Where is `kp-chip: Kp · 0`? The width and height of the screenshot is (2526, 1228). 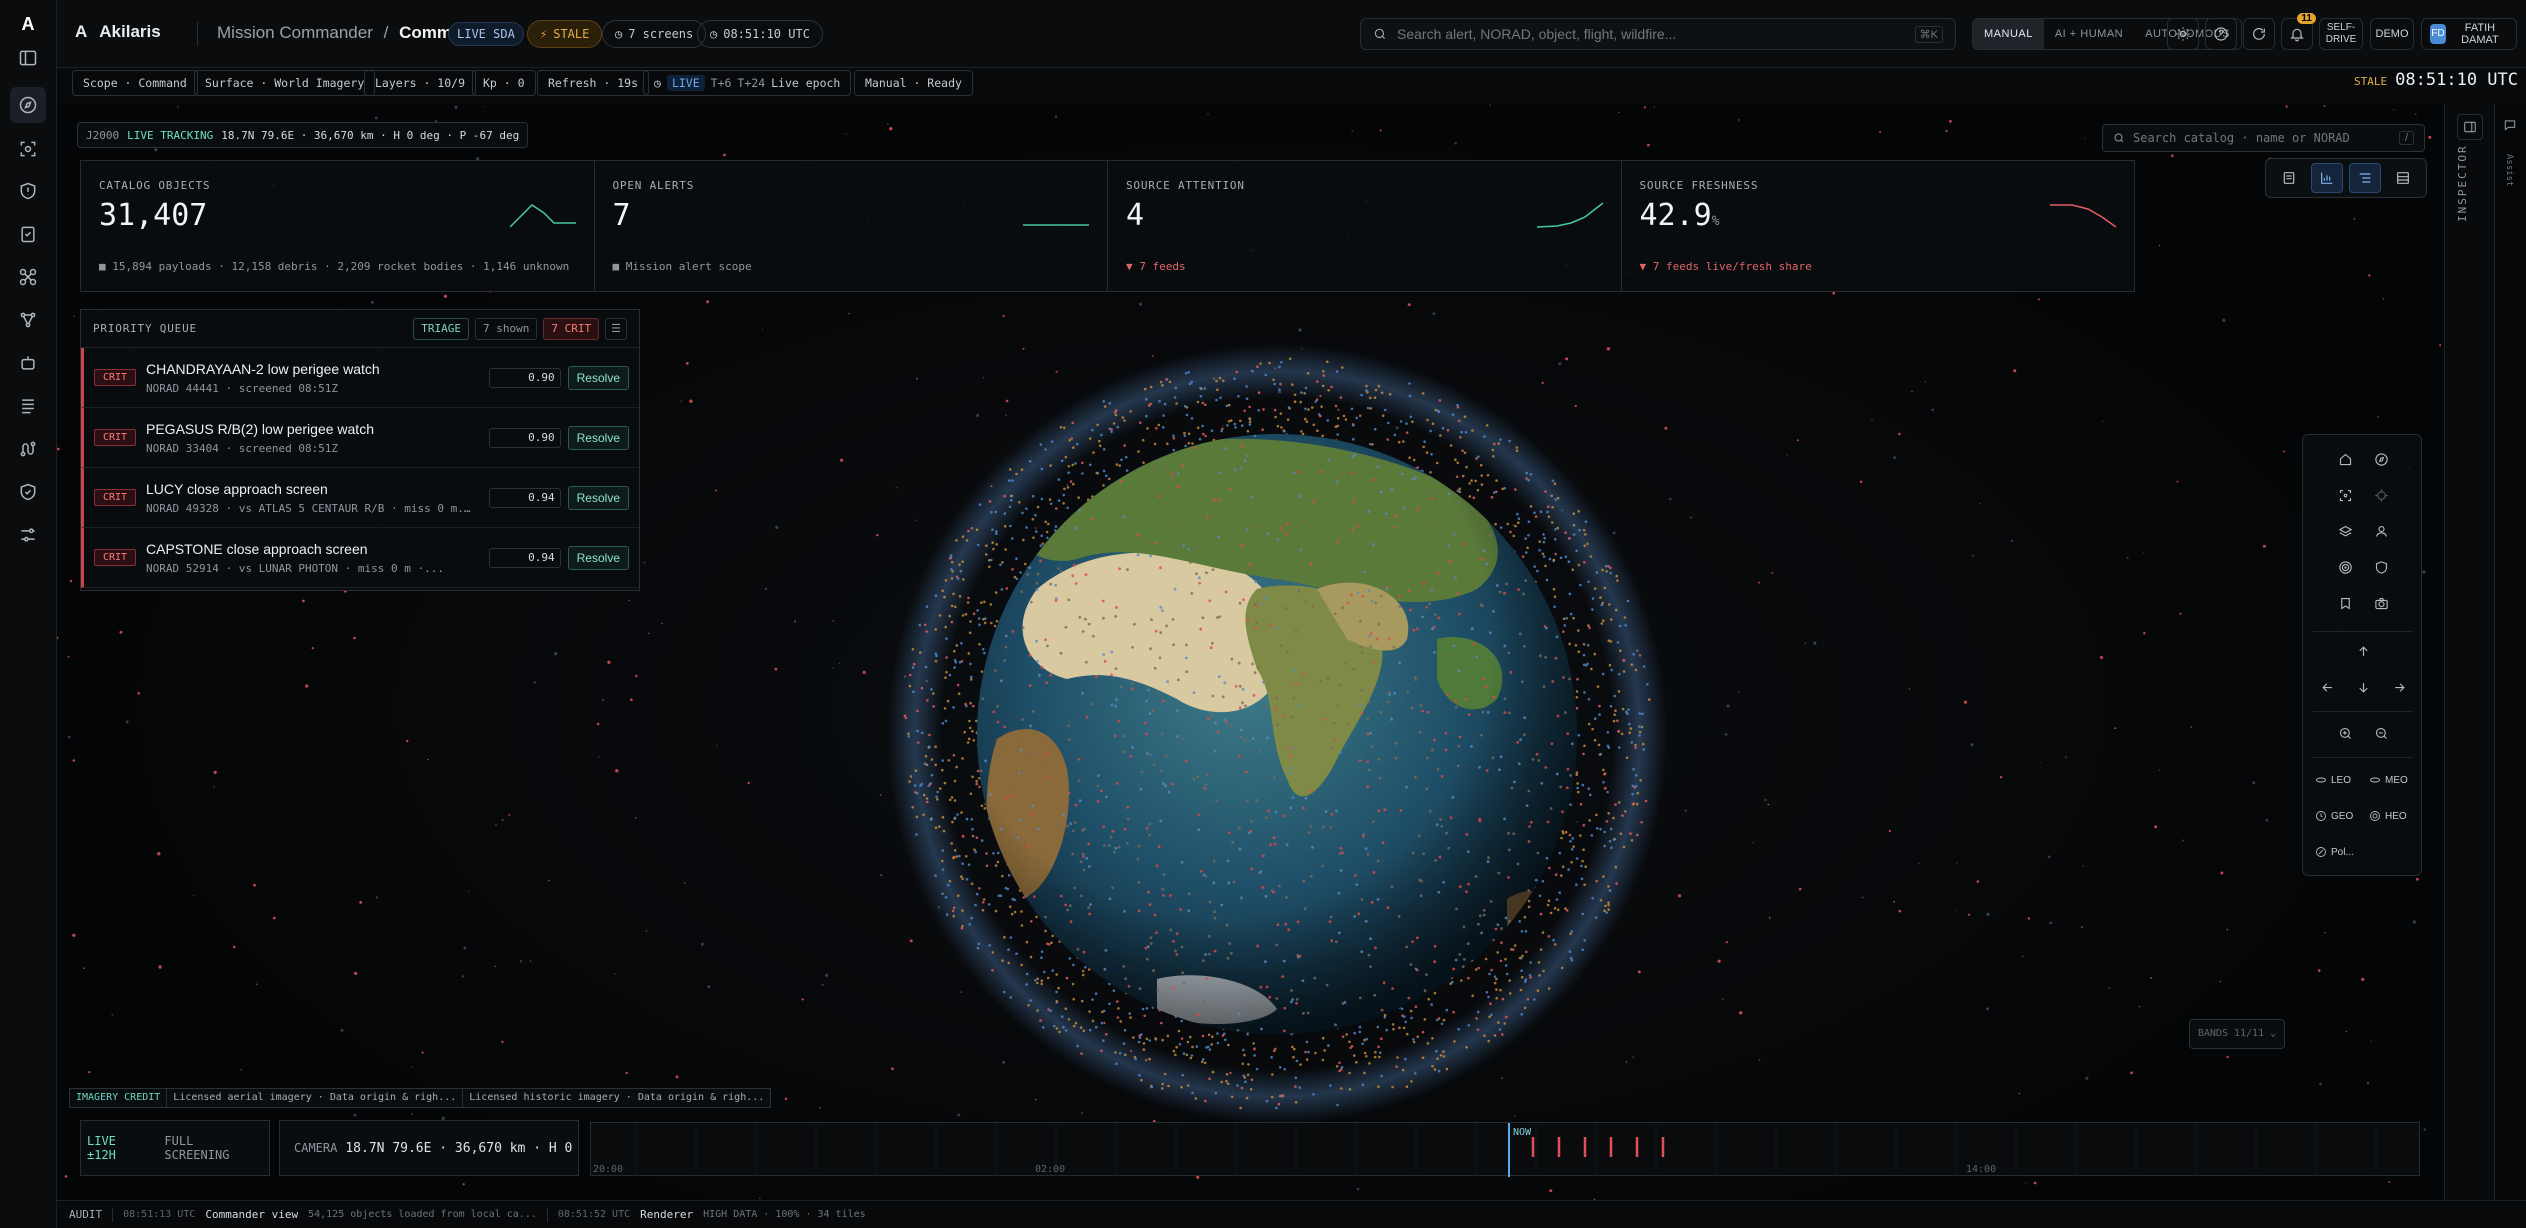 kp-chip: Kp · 0 is located at coordinates (504, 83).